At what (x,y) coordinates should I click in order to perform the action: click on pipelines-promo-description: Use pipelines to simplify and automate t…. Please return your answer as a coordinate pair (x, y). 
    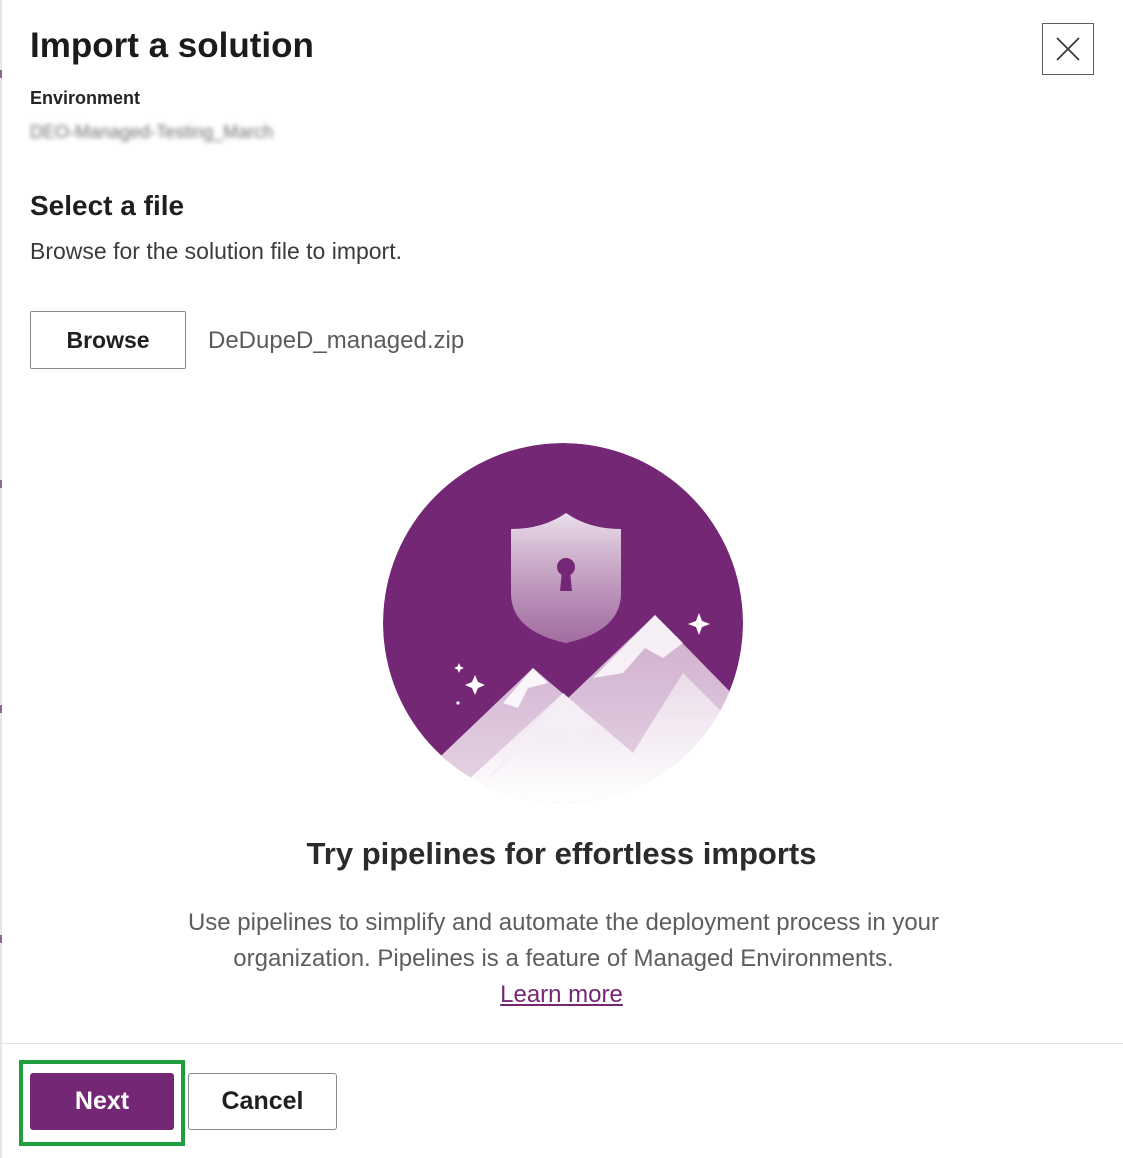
    Looking at the image, I should click on (563, 940).